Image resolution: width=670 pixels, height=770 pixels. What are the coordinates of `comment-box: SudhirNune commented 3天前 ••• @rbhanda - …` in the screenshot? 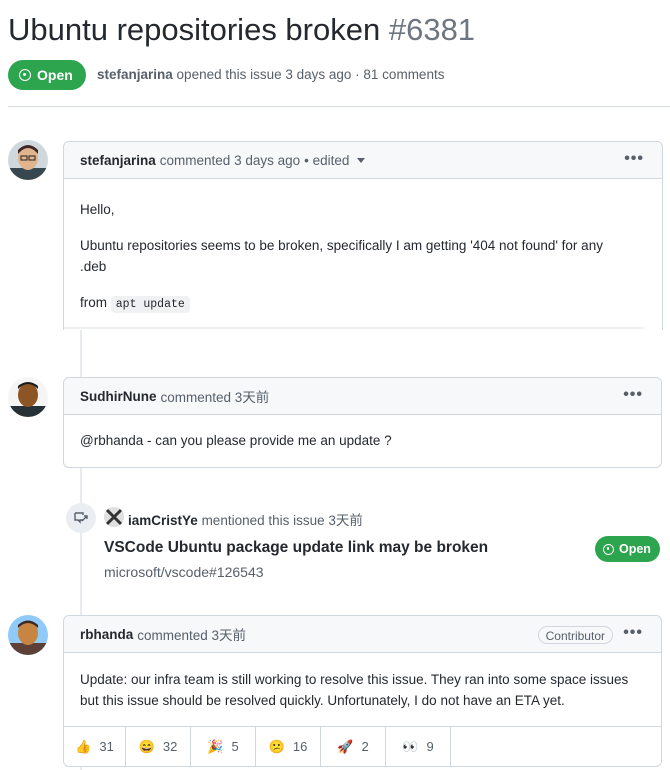 It's located at (362, 422).